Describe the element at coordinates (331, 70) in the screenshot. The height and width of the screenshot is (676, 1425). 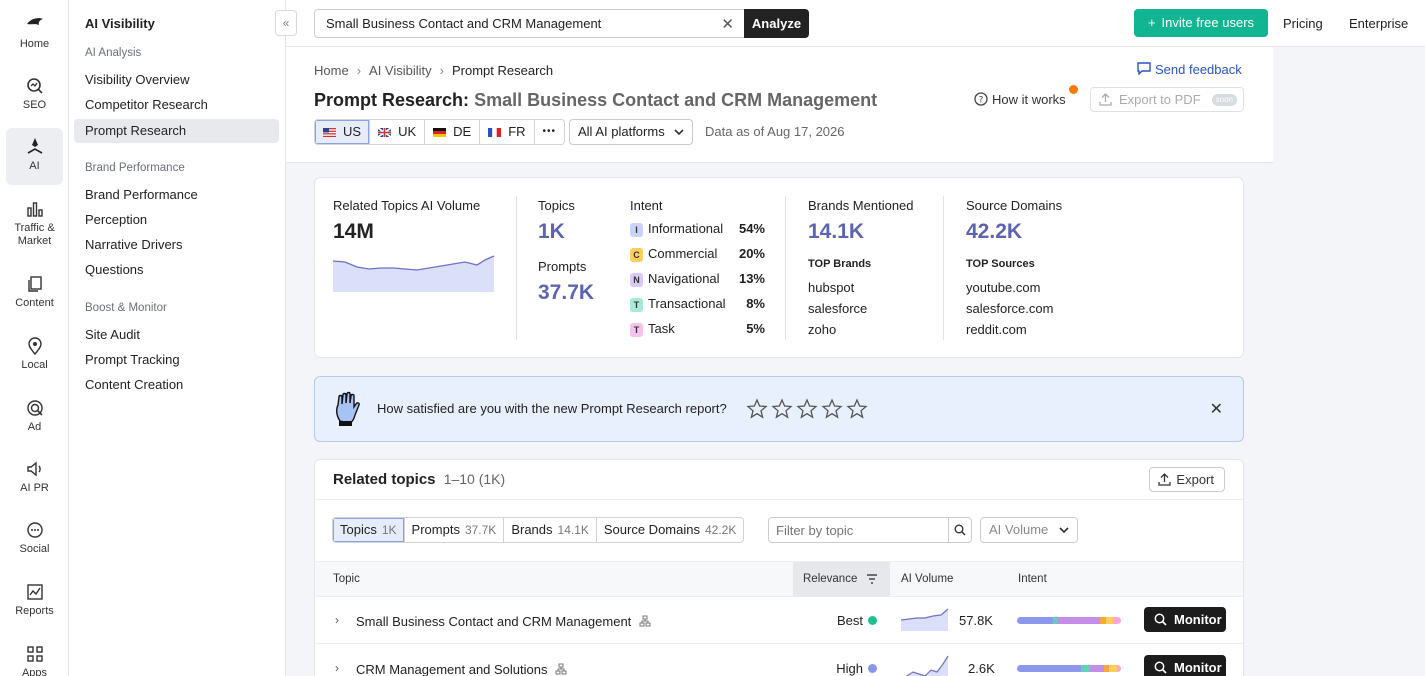
I see `breadcrumb-home: Home` at that location.